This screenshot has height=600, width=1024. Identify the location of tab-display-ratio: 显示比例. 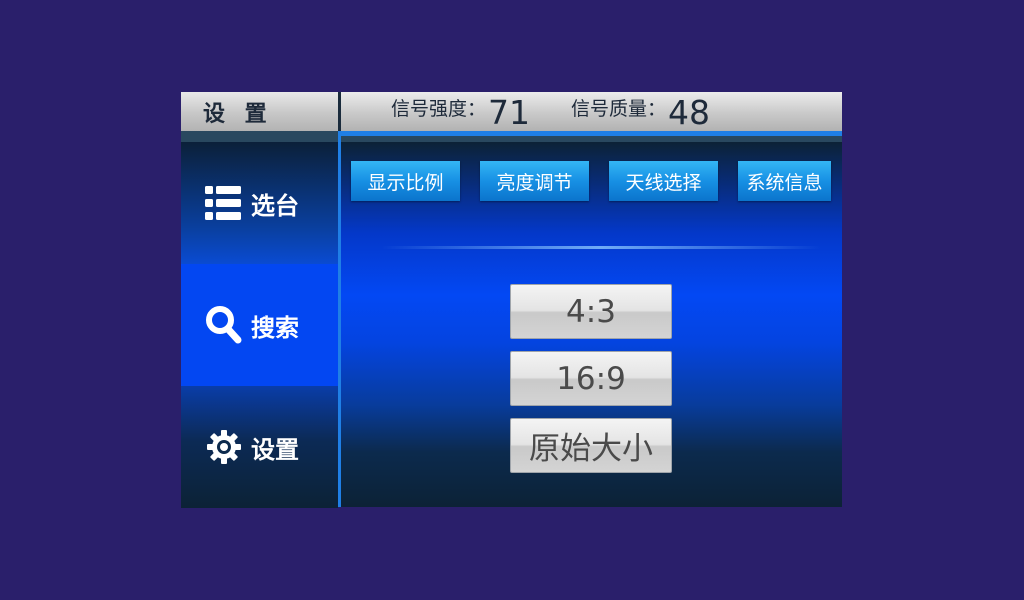
(405, 181).